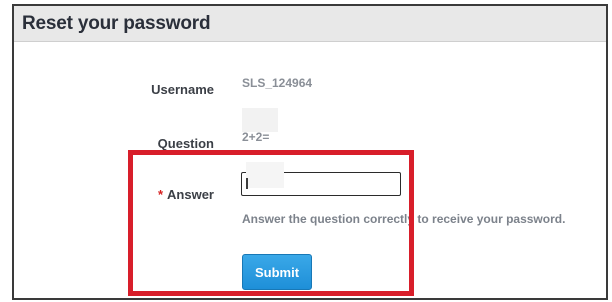  I want to click on page-title: Reset your password, so click(116, 23).